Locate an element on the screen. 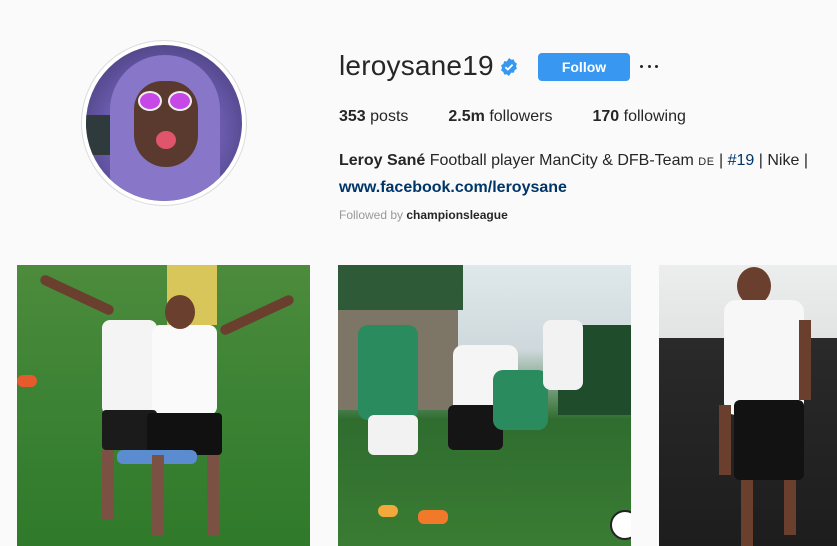 The width and height of the screenshot is (837, 546). profile-avatar is located at coordinates (164, 123).